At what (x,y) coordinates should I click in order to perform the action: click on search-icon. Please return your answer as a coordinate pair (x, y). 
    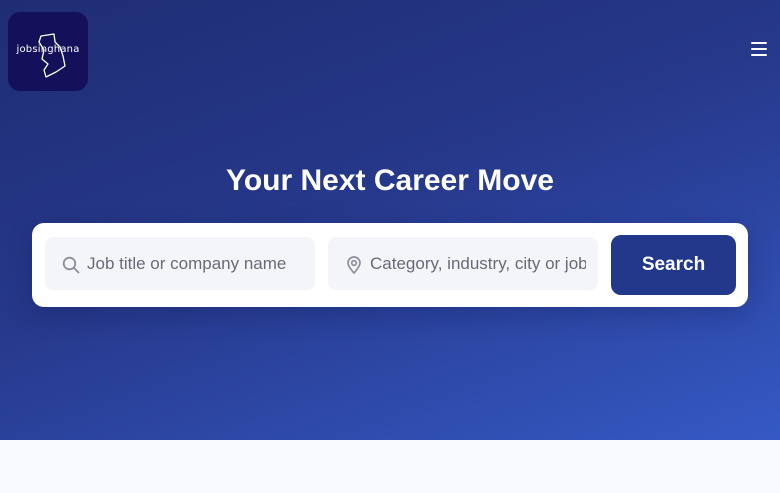
    Looking at the image, I should click on (71, 265).